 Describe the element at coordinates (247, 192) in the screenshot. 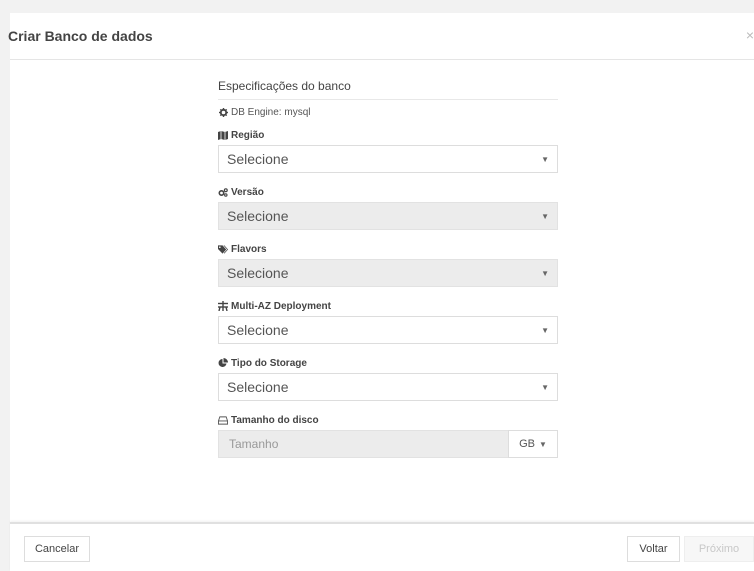

I see `versao-label: Versão` at that location.